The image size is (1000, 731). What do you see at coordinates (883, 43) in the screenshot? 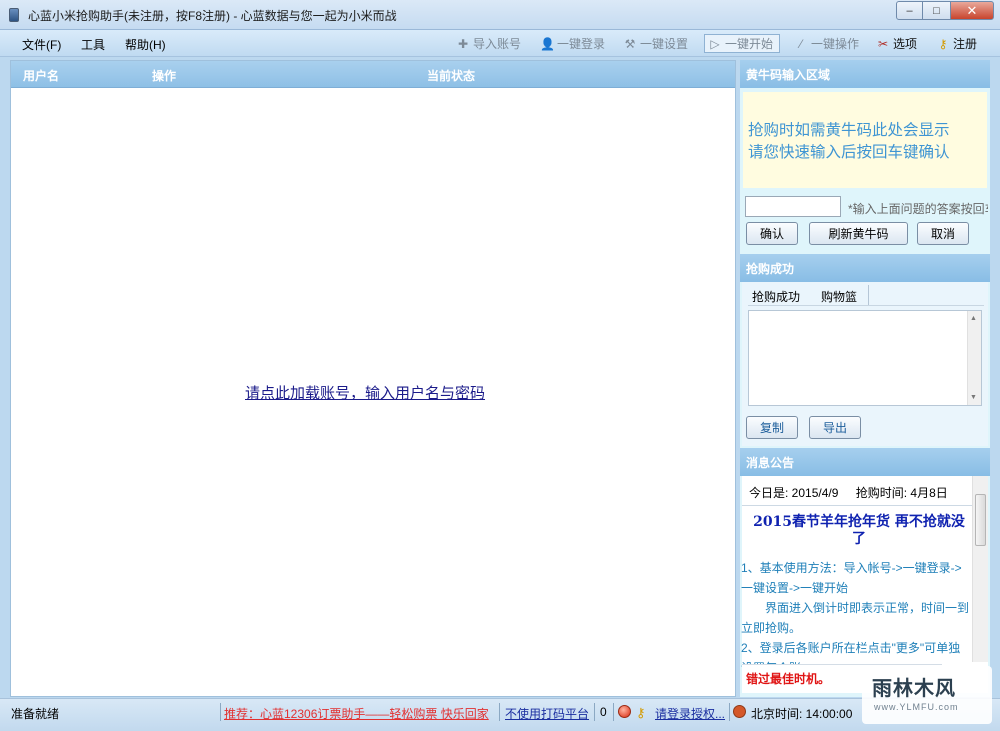
I see `tools-icon: ✂` at bounding box center [883, 43].